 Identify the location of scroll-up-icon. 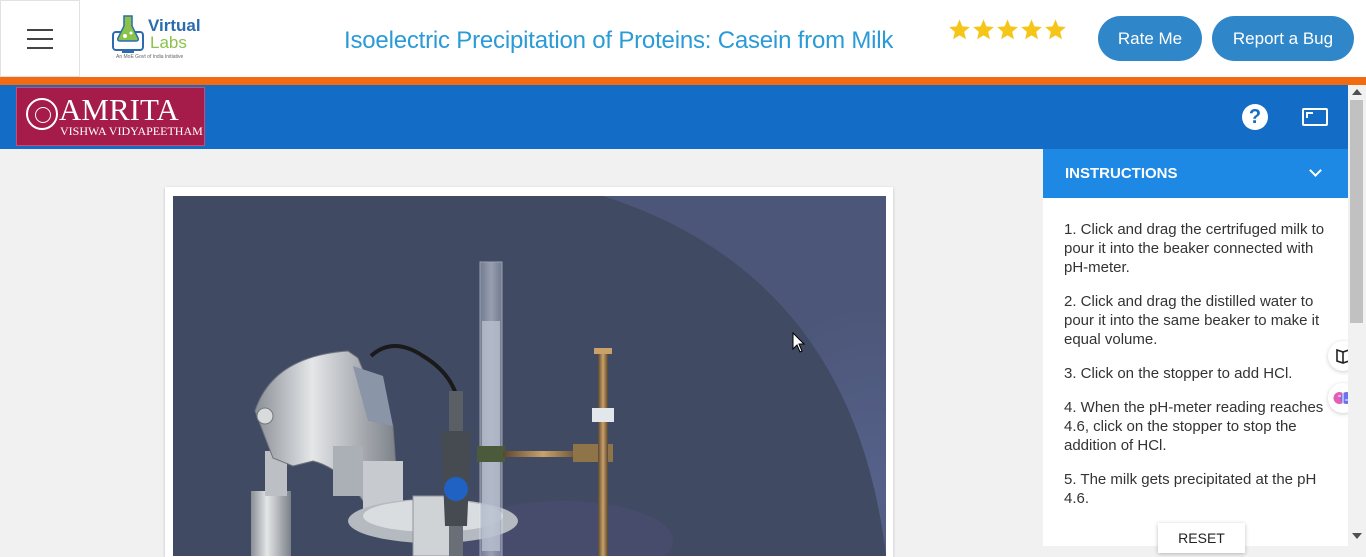
(1357, 92).